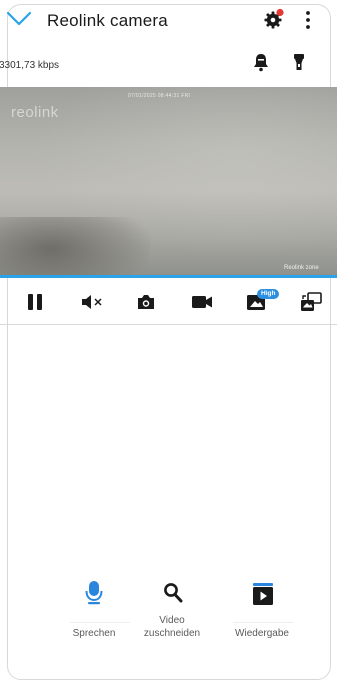 This screenshot has width=337, height=684. Describe the element at coordinates (299, 62) in the screenshot. I see `flashlight-icon` at that location.